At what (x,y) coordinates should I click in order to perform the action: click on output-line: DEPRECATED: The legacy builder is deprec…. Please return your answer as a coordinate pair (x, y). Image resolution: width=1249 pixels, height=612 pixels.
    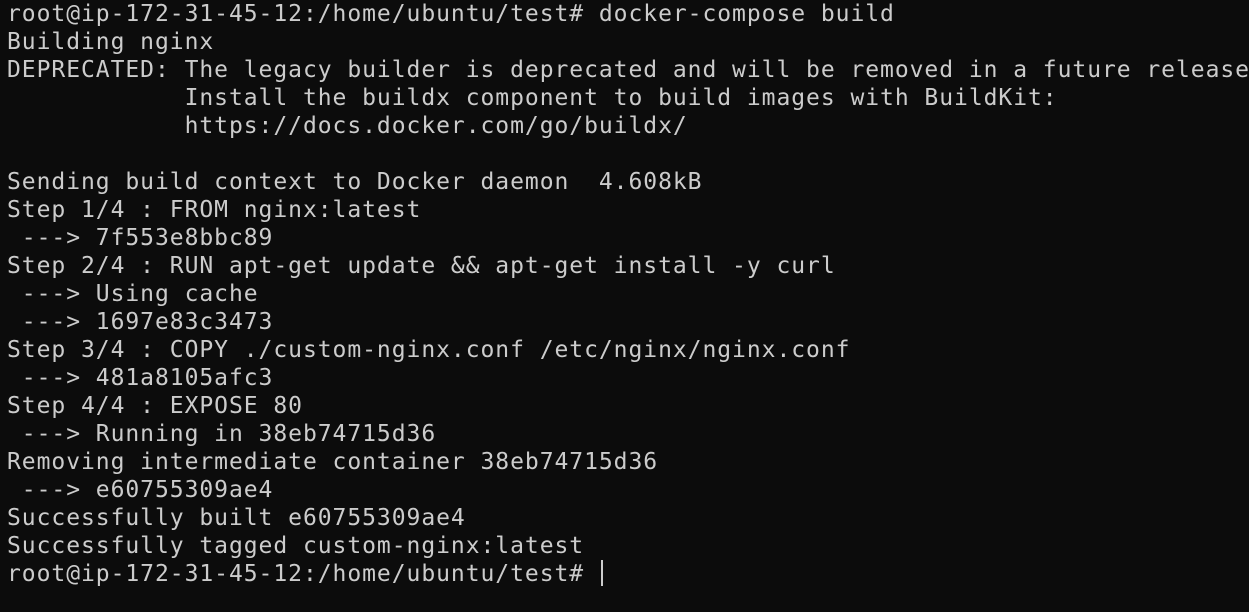
    Looking at the image, I should click on (628, 70).